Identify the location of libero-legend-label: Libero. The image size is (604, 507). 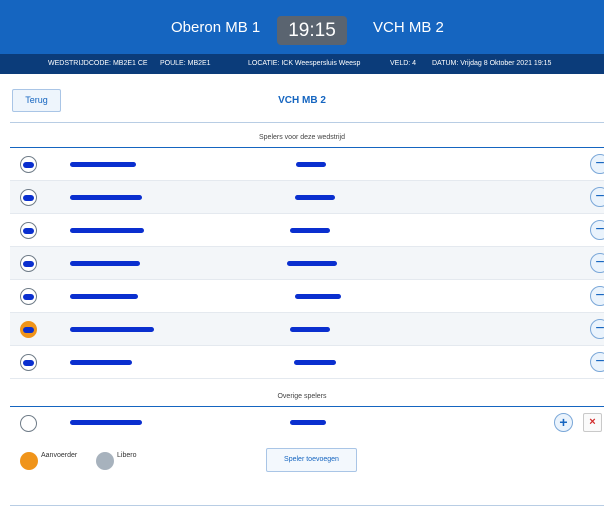
(127, 455).